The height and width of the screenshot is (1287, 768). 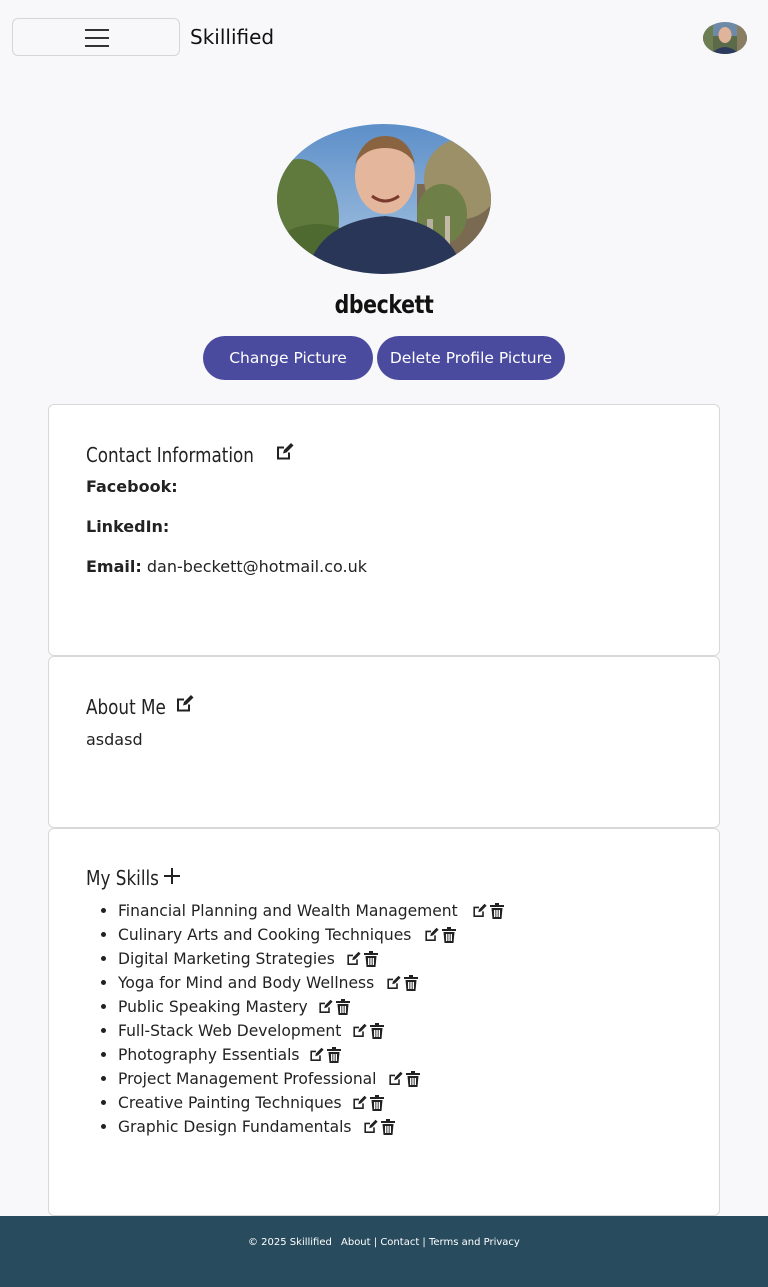 What do you see at coordinates (384, 38) in the screenshot?
I see `navbar: Skillified` at bounding box center [384, 38].